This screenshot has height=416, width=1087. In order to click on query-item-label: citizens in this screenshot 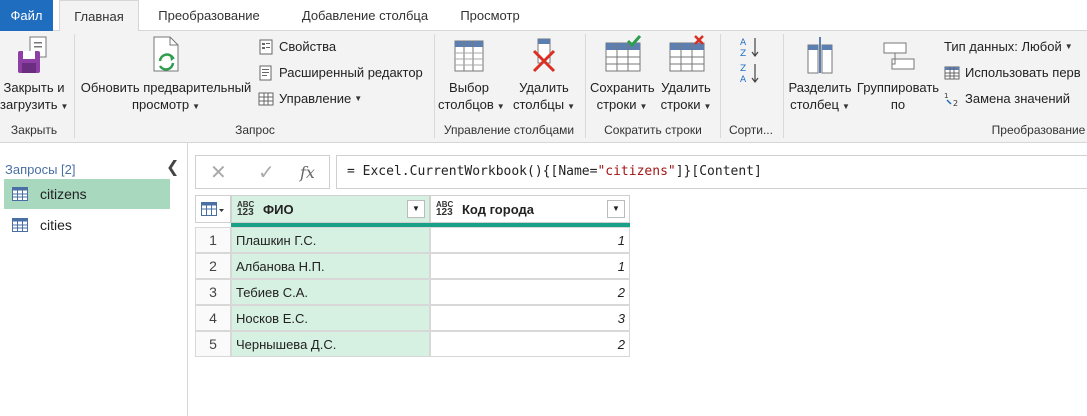, I will do `click(63, 194)`.